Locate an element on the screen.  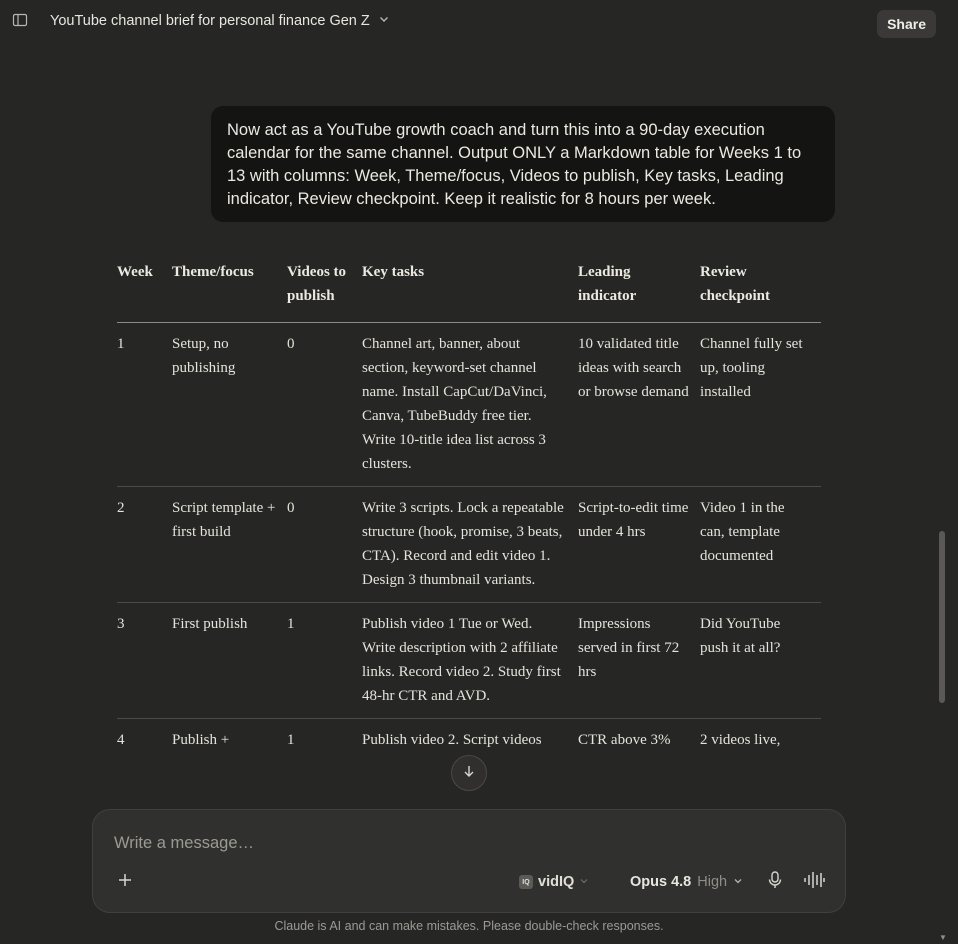
voice-waveform-icon is located at coordinates (814, 882).